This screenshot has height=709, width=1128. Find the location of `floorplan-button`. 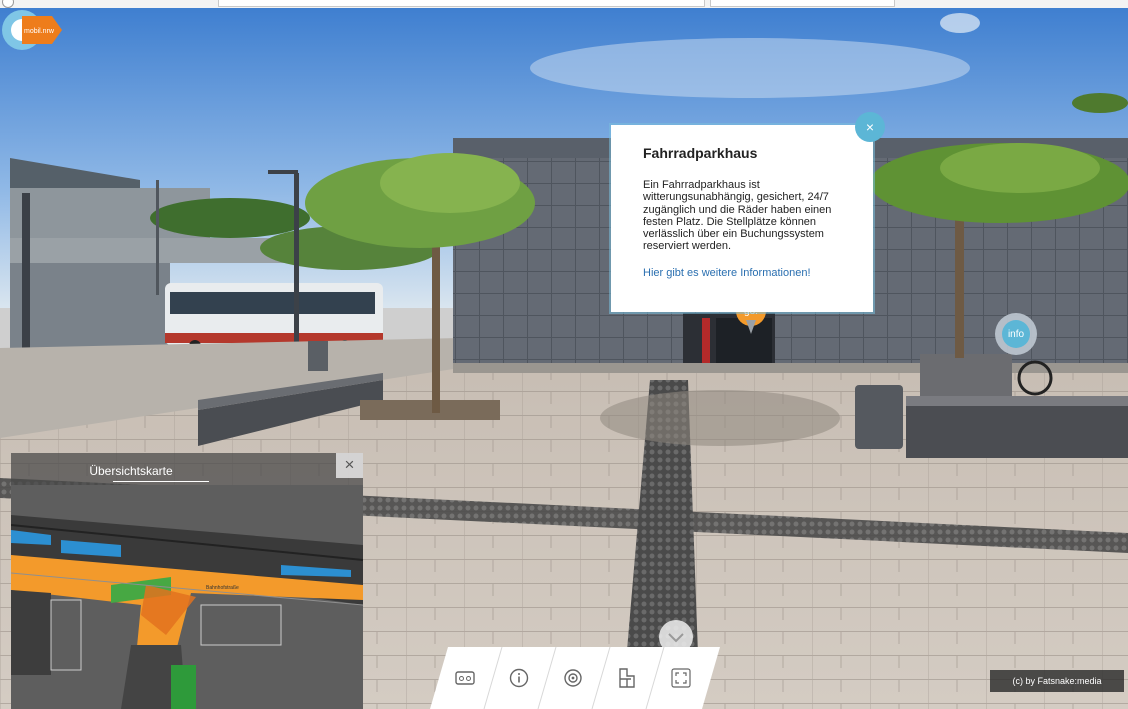

floorplan-button is located at coordinates (627, 678).